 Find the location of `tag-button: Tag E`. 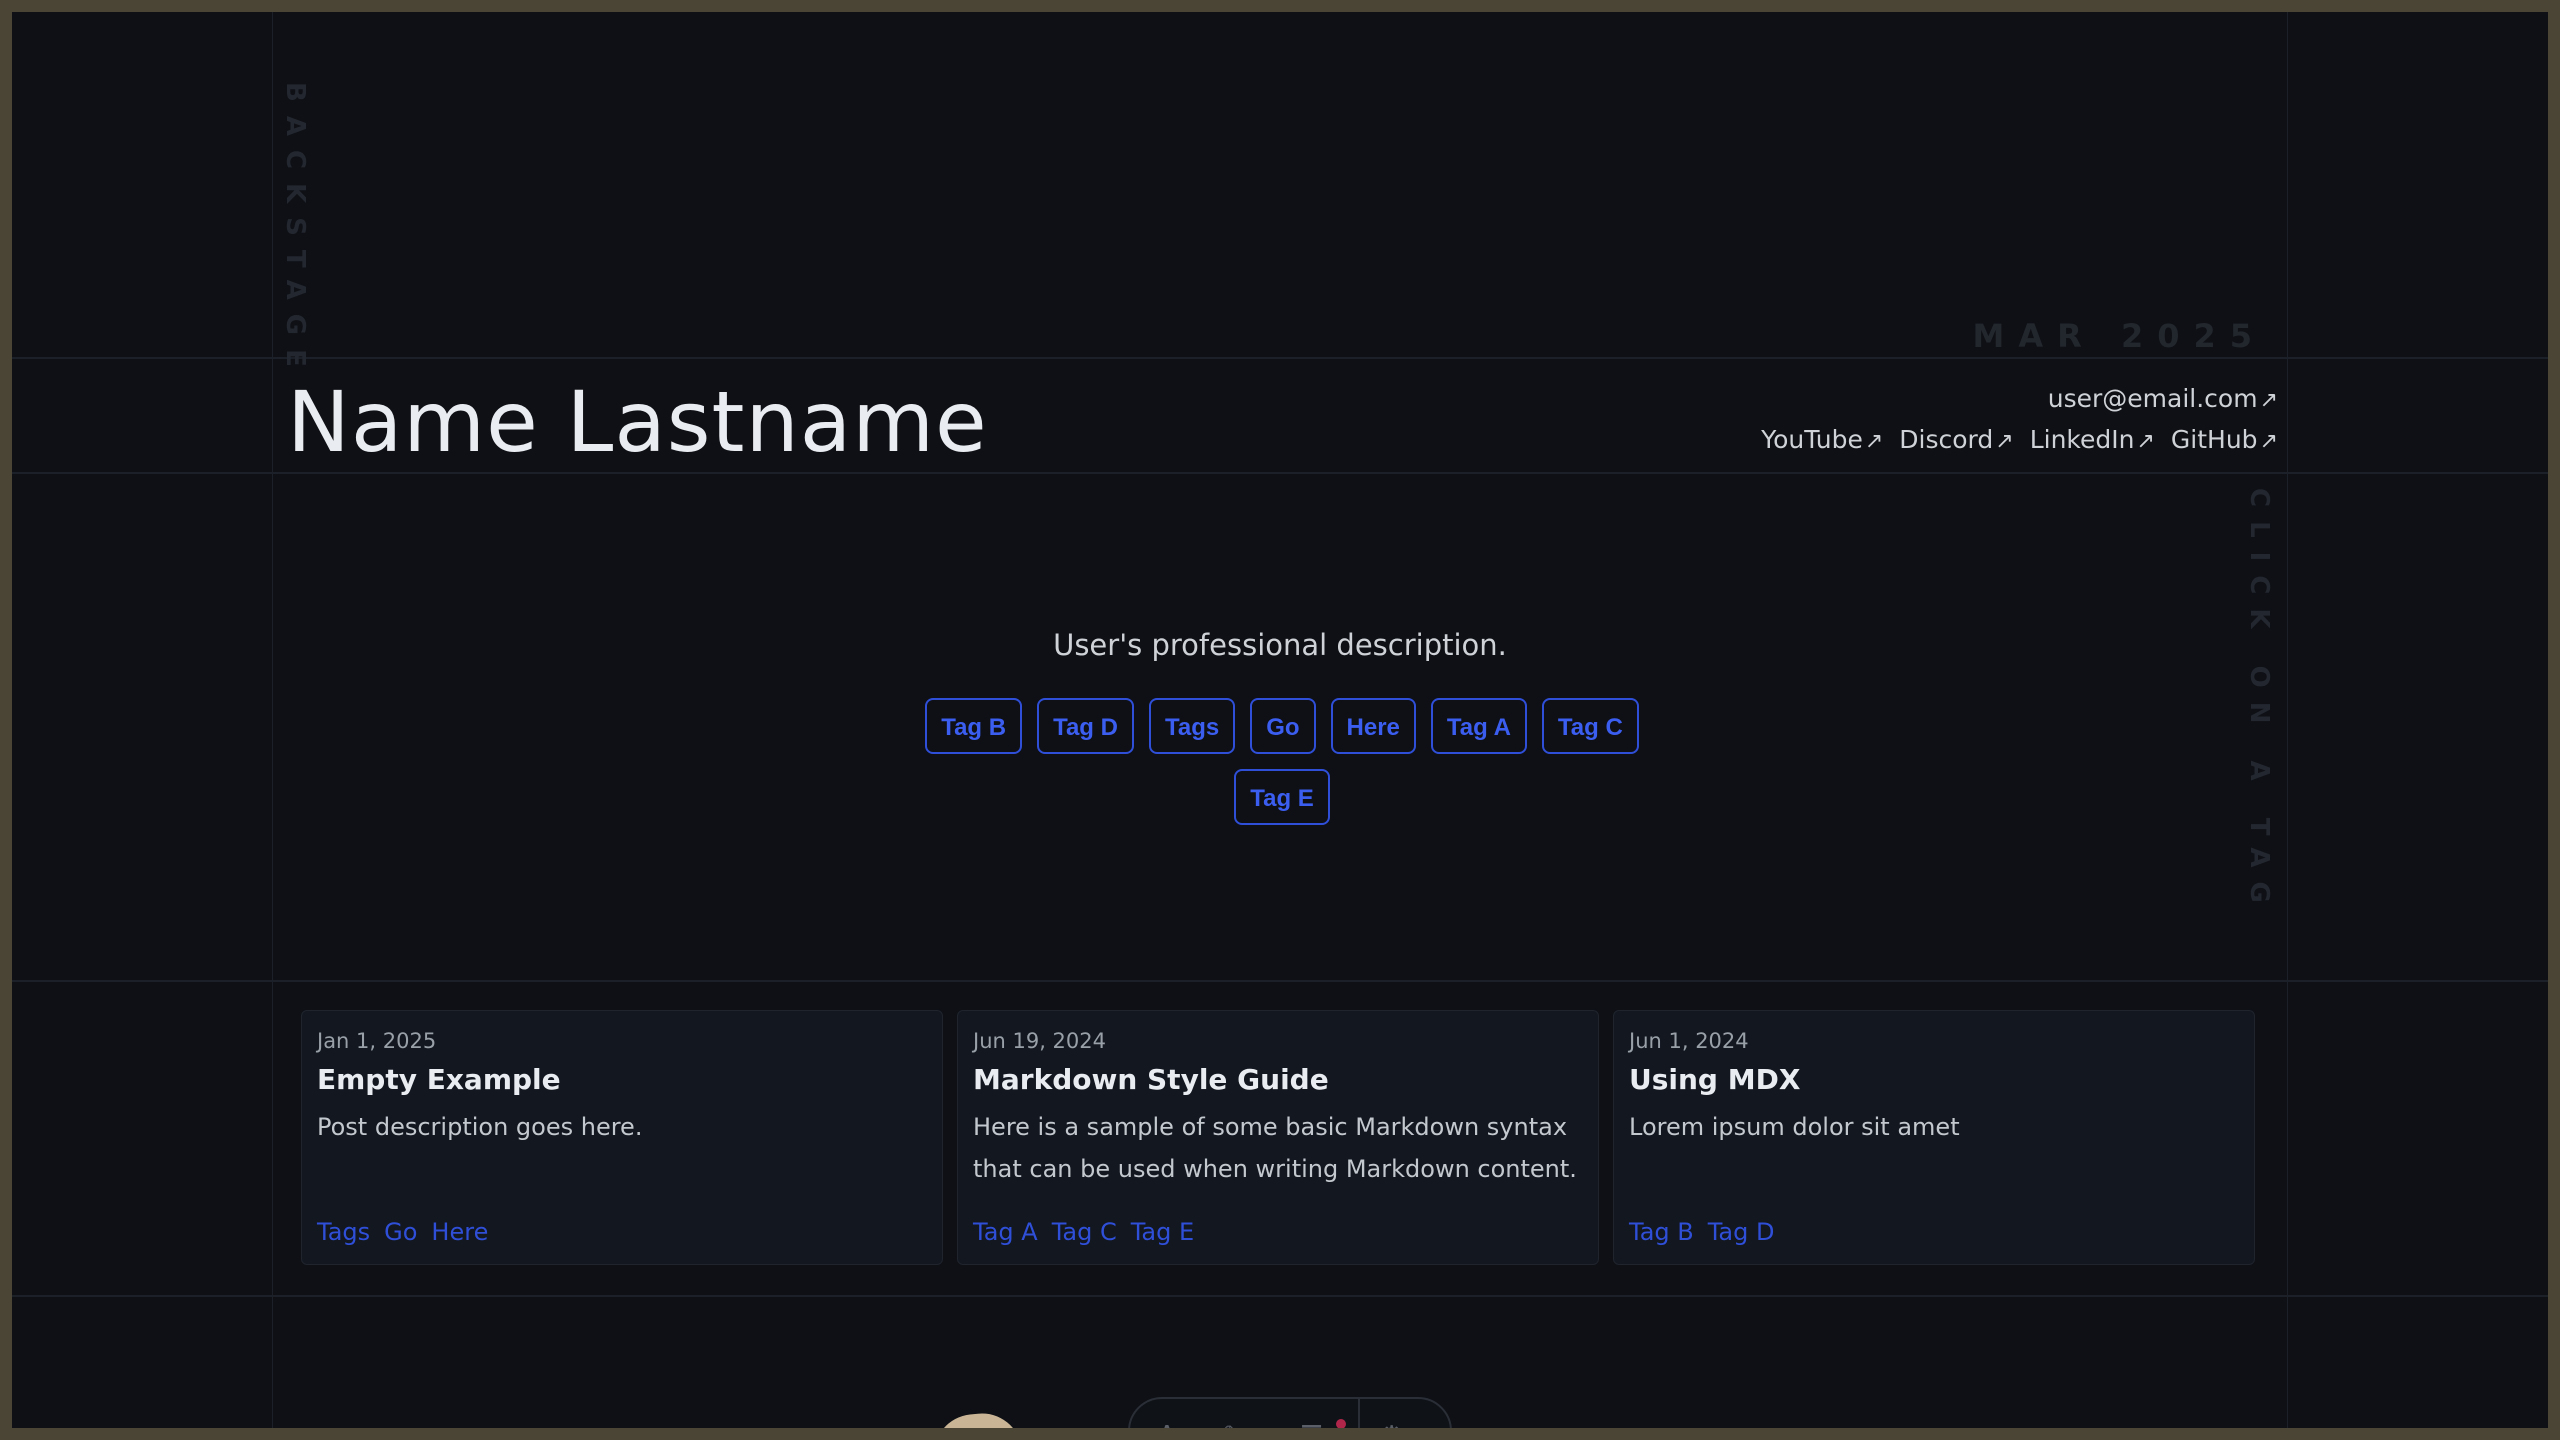

tag-button: Tag E is located at coordinates (1282, 797).